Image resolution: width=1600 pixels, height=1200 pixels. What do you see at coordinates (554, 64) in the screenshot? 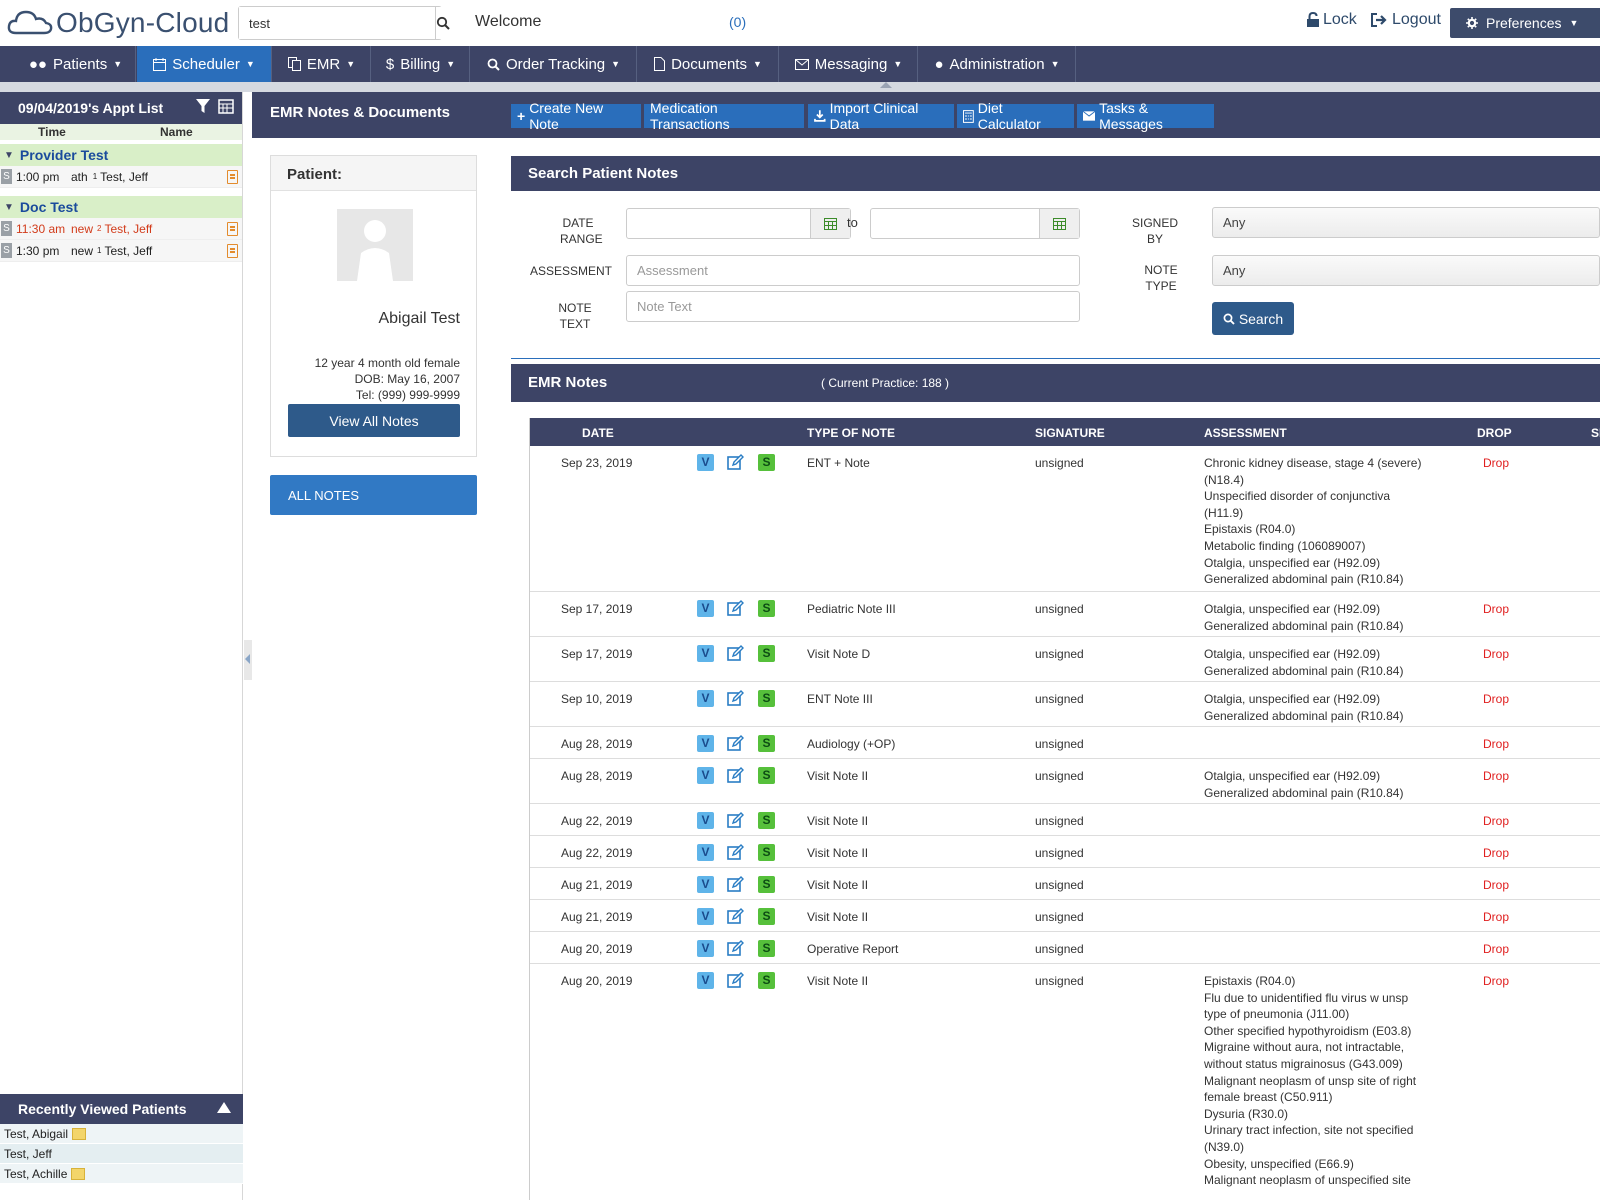
I see `nav-order-tracking: Order Tracking ▼` at bounding box center [554, 64].